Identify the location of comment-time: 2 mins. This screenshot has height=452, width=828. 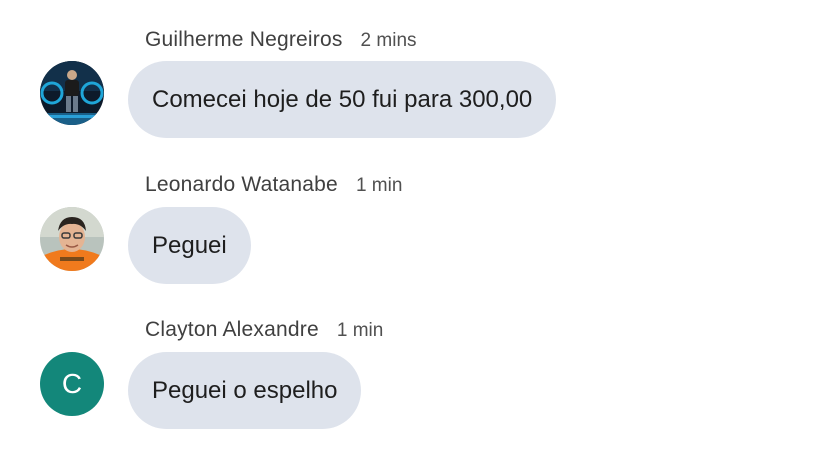
(389, 40).